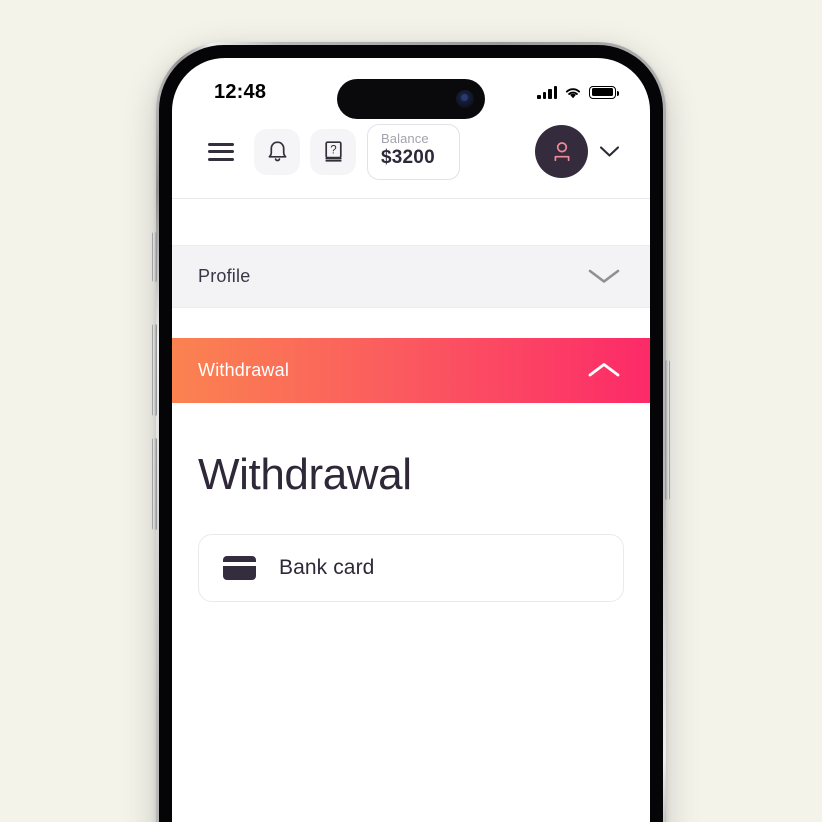  Describe the element at coordinates (224, 275) in the screenshot. I see `sidebar-item-label: Profile` at that location.